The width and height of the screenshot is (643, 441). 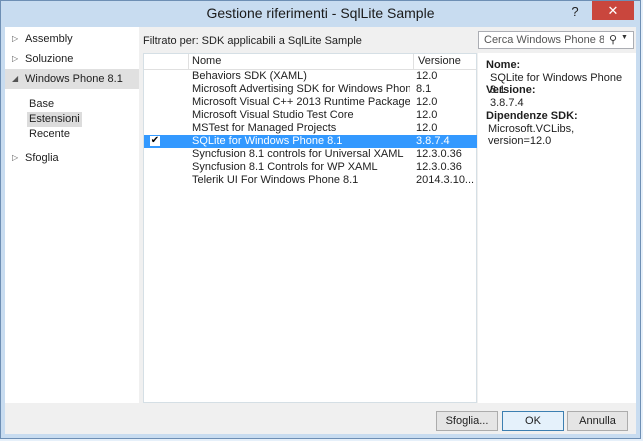 I want to click on nav-sub-item-estensioni: Estensioni, so click(x=54, y=119).